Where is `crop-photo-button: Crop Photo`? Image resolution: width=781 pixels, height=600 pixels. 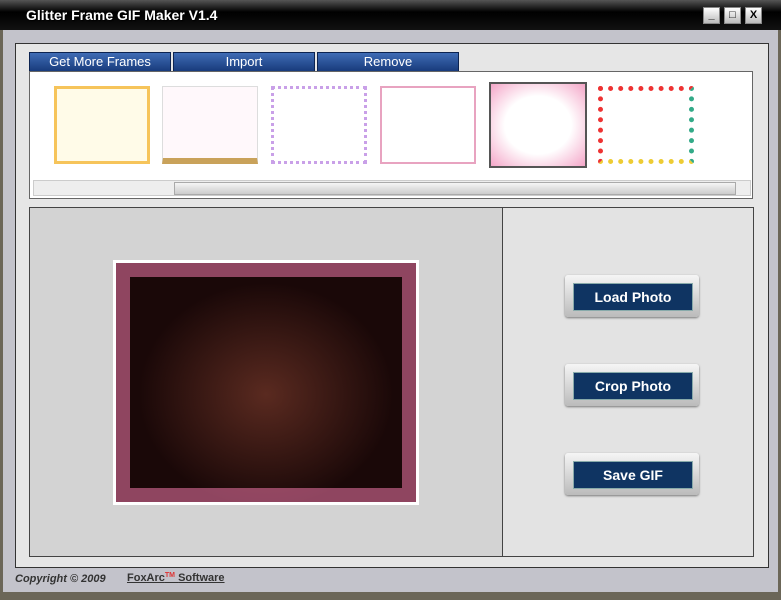 crop-photo-button: Crop Photo is located at coordinates (632, 385).